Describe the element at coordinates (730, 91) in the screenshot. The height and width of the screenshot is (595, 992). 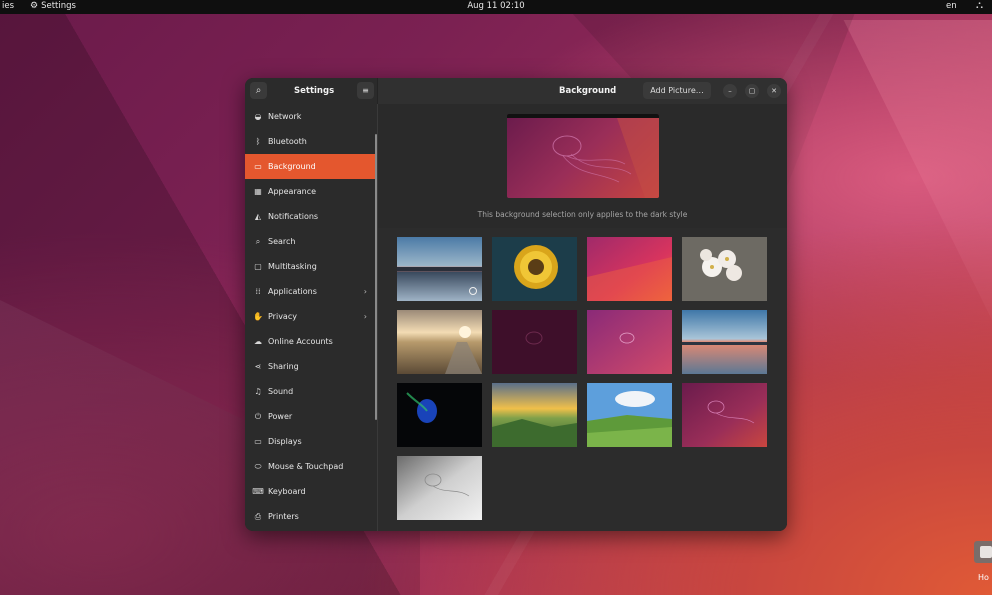
I see `minimize-button: –` at that location.